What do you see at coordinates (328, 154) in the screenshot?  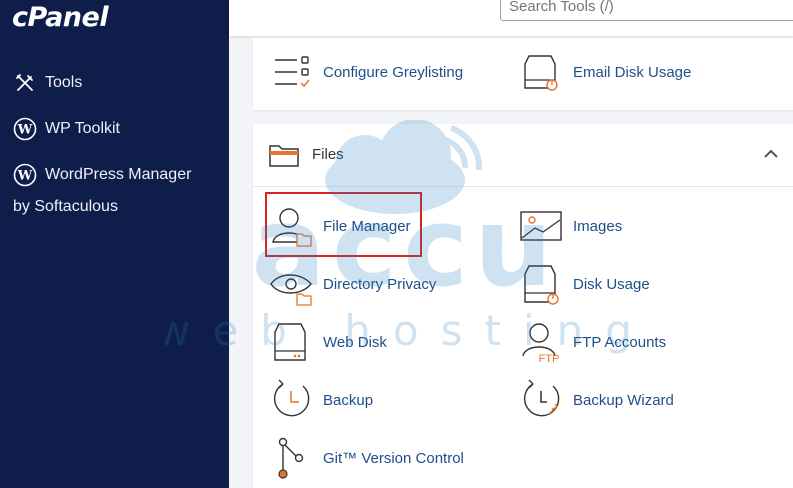 I see `files-section-title: Files` at bounding box center [328, 154].